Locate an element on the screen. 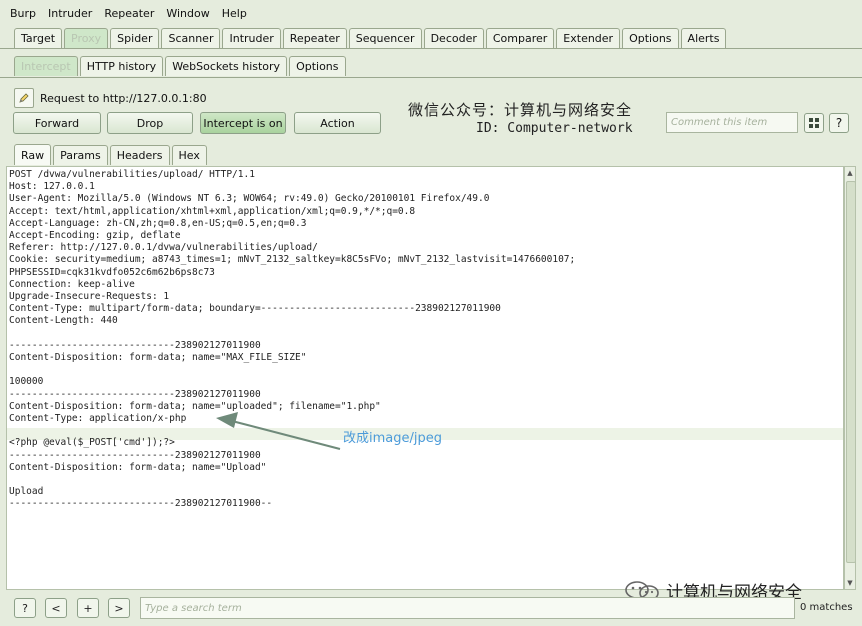  annotation-label: 改成image/jpeg is located at coordinates (392, 438).